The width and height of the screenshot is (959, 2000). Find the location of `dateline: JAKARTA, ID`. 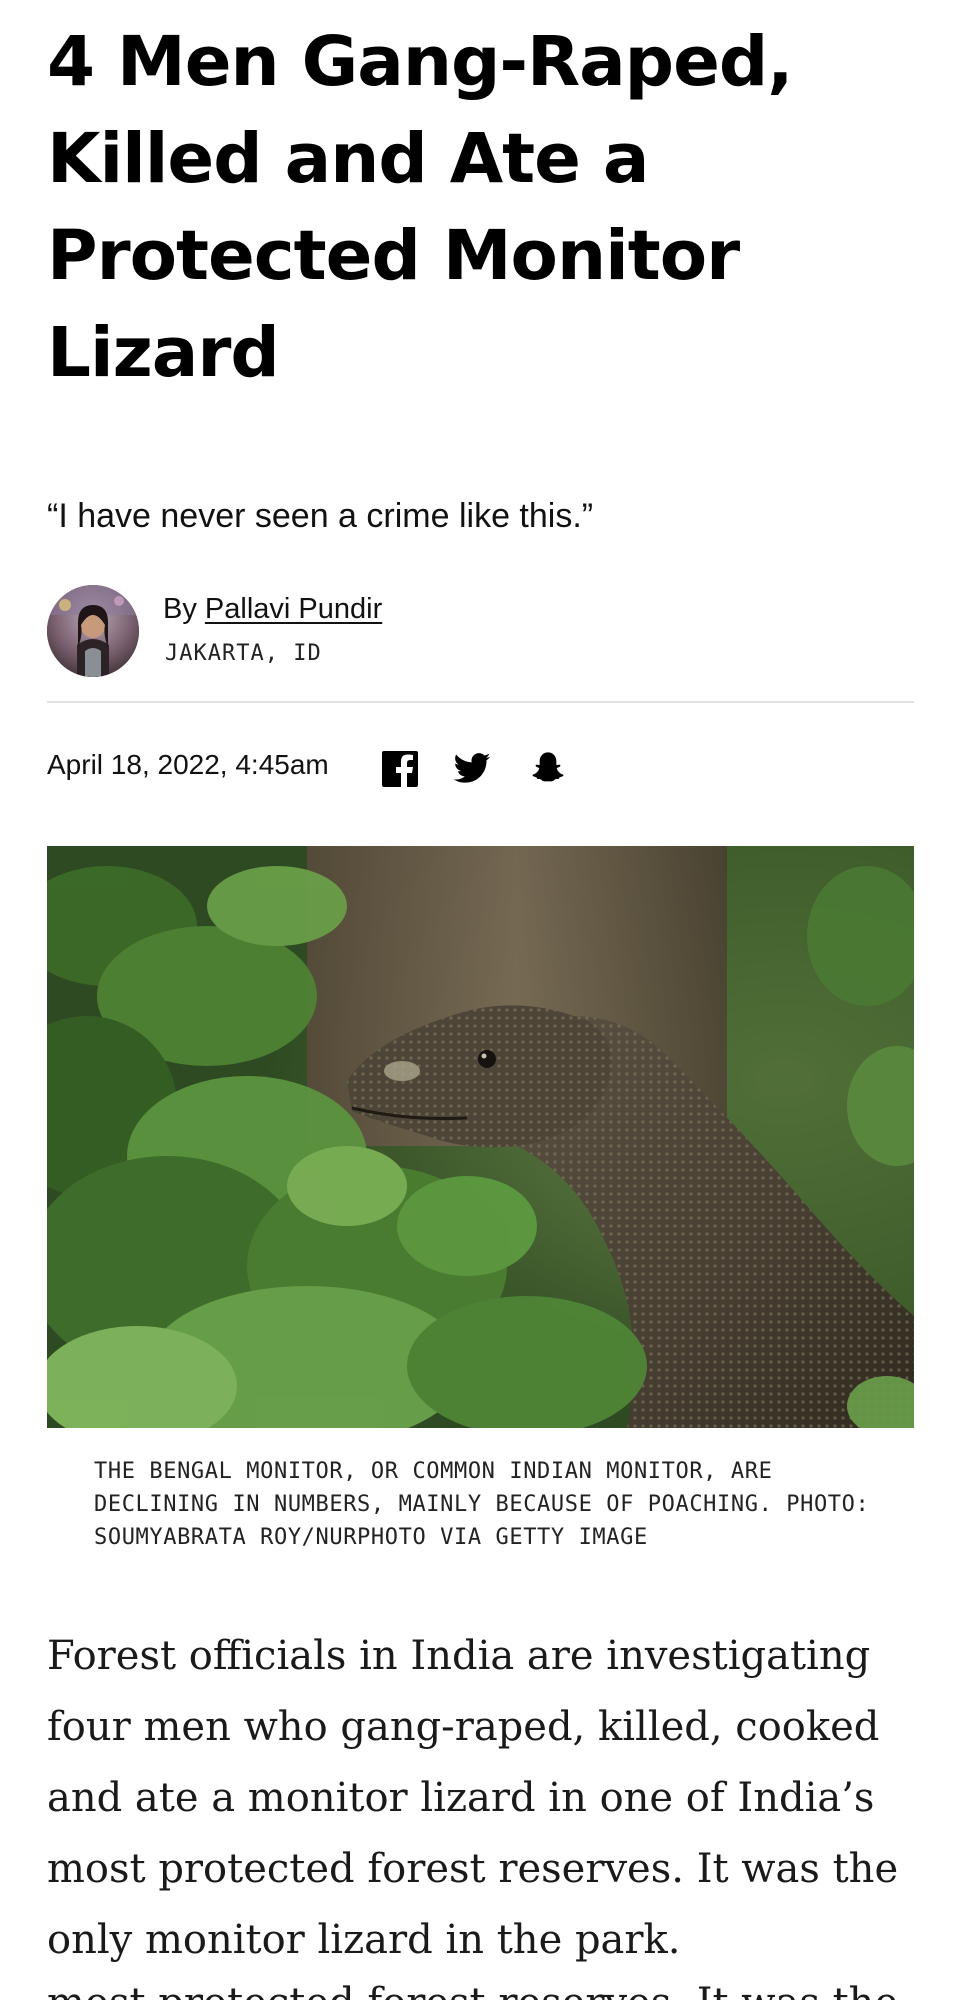

dateline: JAKARTA, ID is located at coordinates (243, 653).